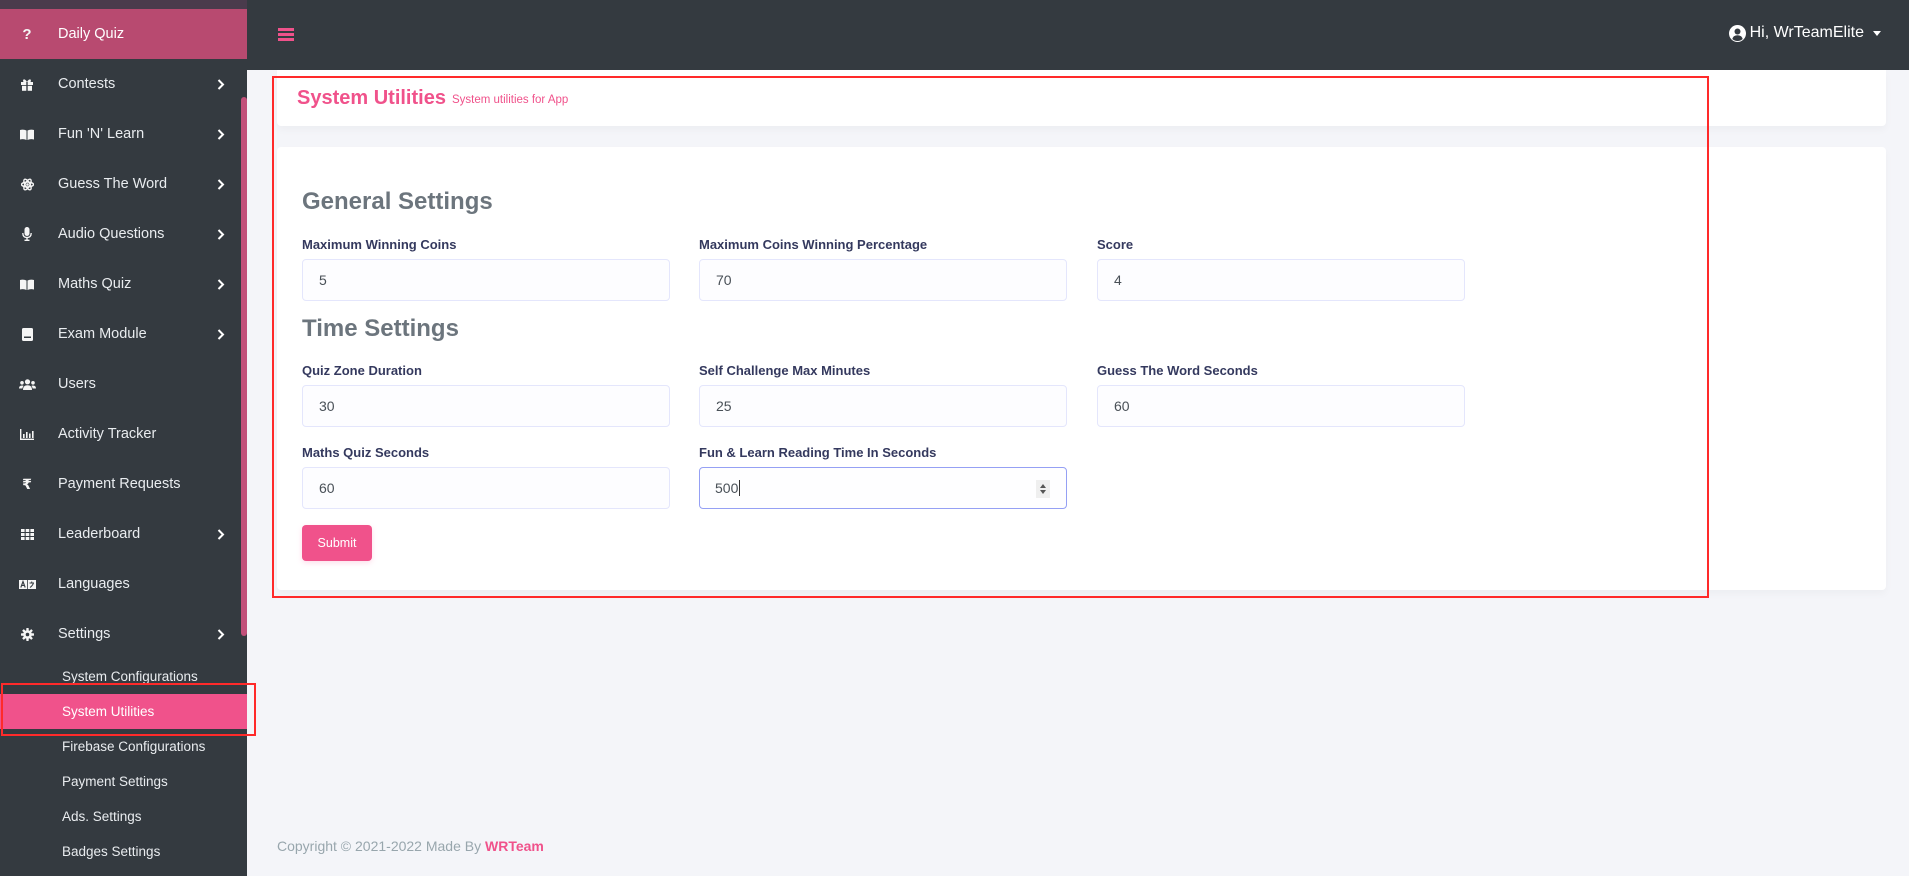  What do you see at coordinates (27, 84) in the screenshot?
I see `gift-icon` at bounding box center [27, 84].